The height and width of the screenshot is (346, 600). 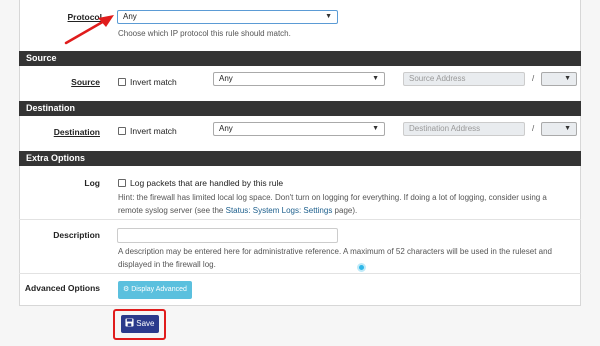 What do you see at coordinates (153, 82) in the screenshot?
I see `source-invert-label: Invert match` at bounding box center [153, 82].